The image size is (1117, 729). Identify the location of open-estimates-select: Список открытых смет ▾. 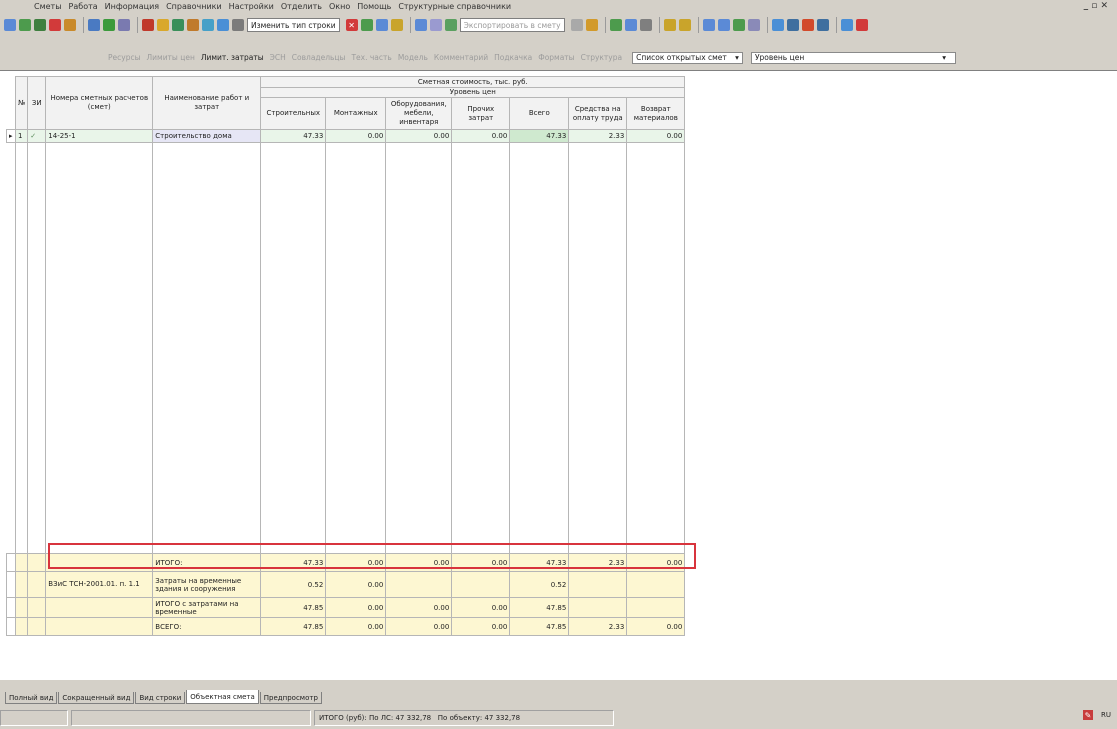
(687, 57).